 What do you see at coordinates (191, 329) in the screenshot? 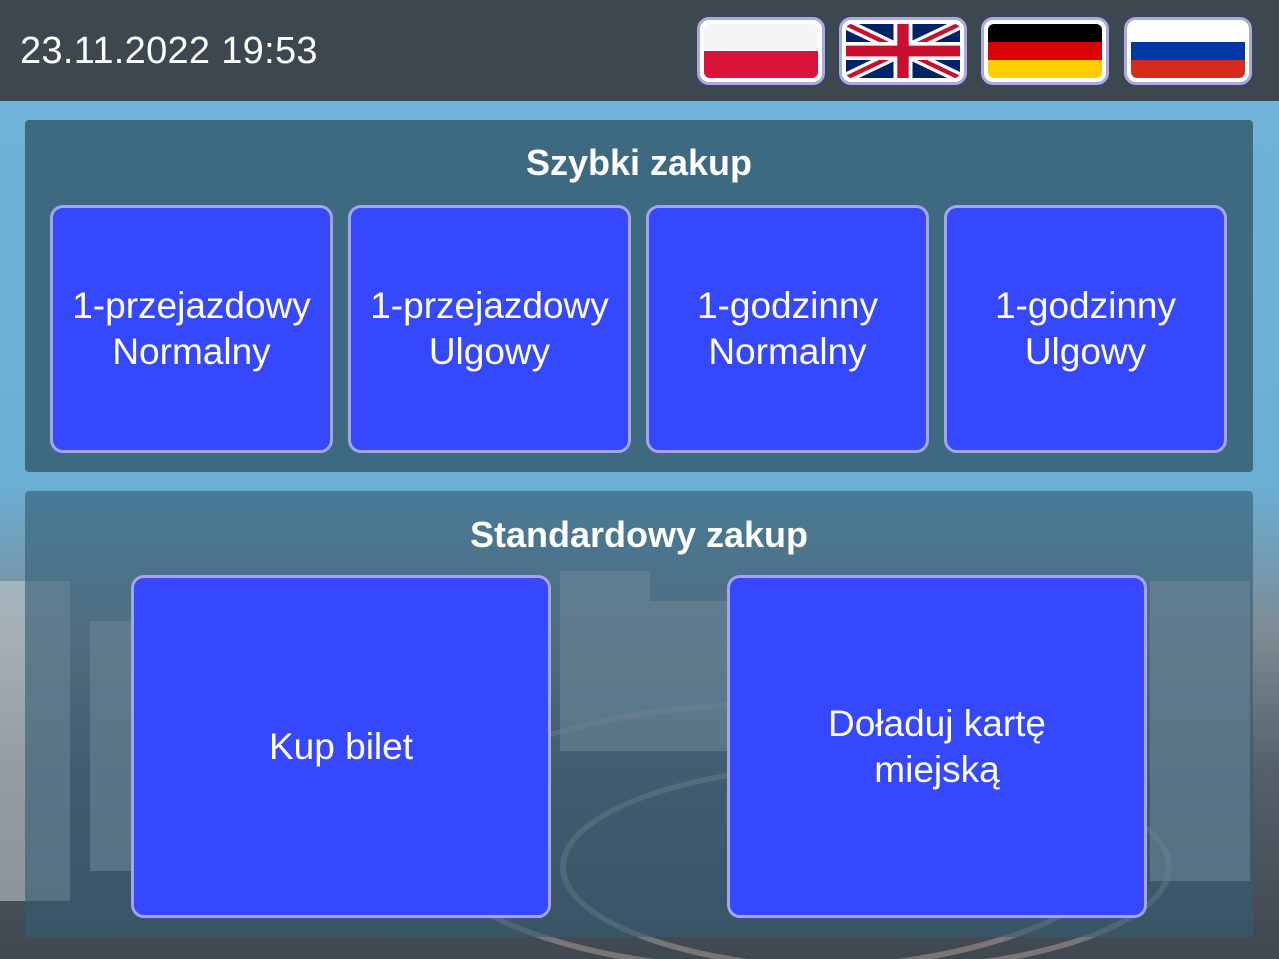
I see `single-ride-normal-button: 1-przejazdowy Normalny` at bounding box center [191, 329].